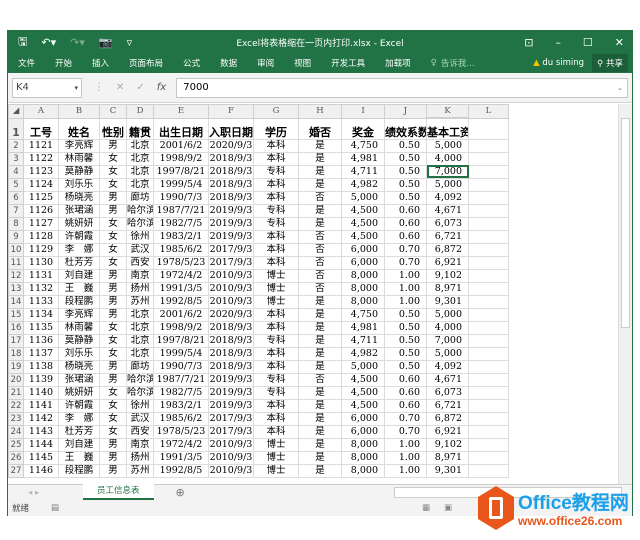 This screenshot has height=540, width=640. I want to click on ribbon-display-icon: ⊡, so click(528, 42).